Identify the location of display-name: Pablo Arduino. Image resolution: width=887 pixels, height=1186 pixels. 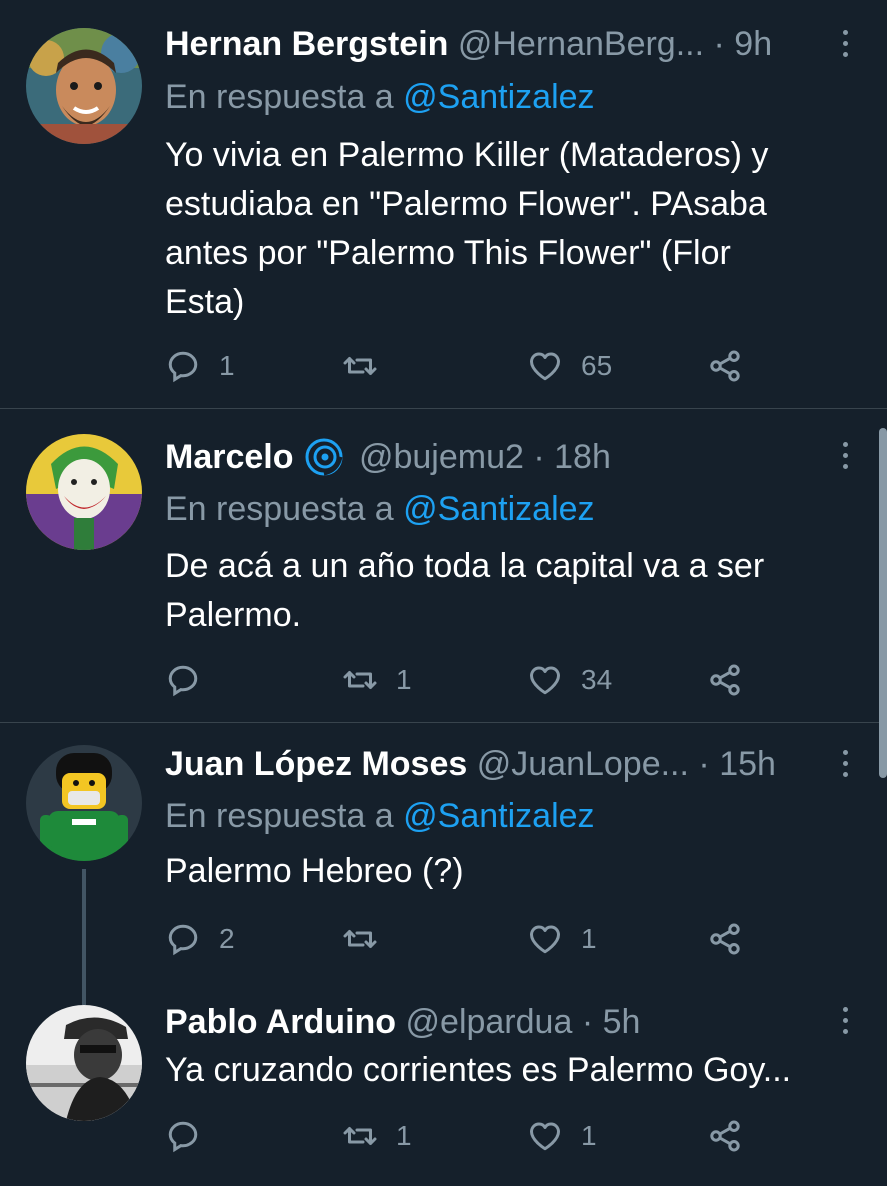
(280, 1022).